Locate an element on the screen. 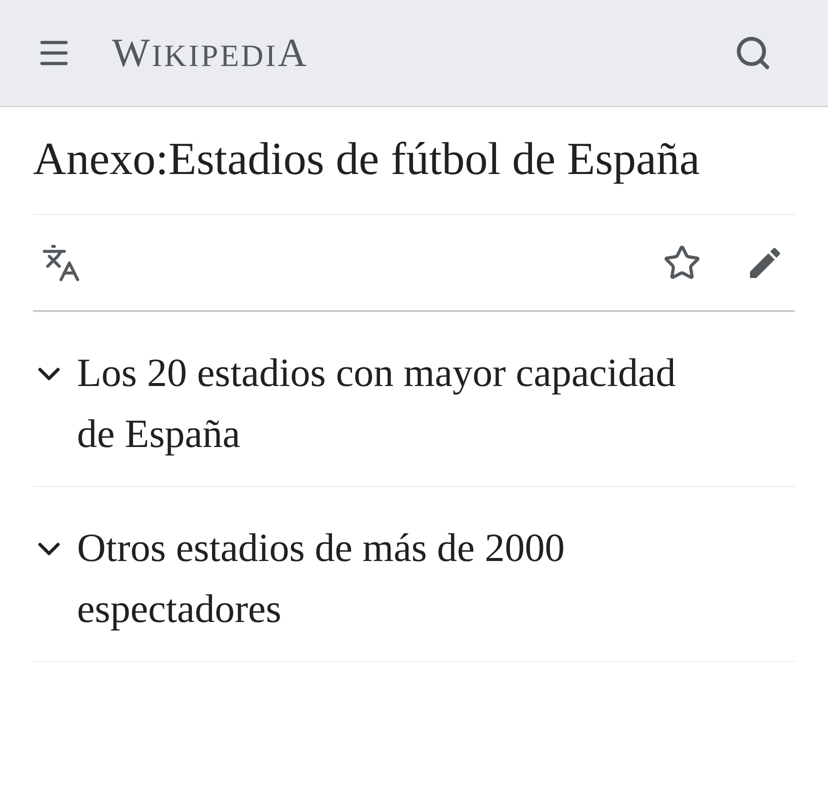 This screenshot has width=828, height=785. wikipedia-logo: WIKIPEDIA is located at coordinates (210, 53).